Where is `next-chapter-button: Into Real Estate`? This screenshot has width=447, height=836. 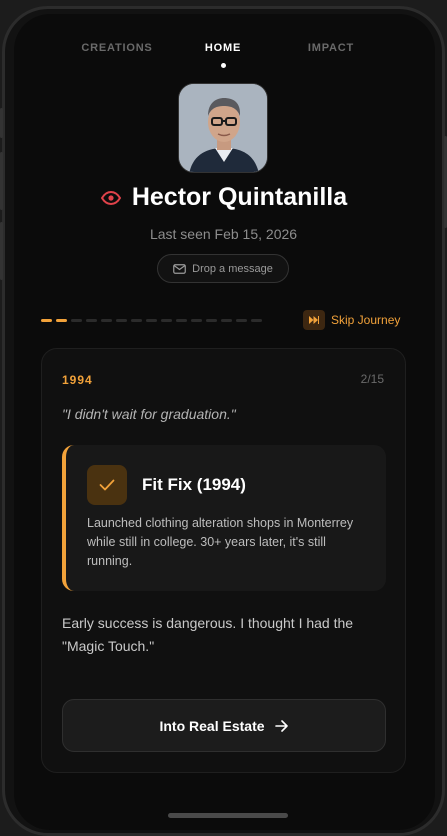 next-chapter-button: Into Real Estate is located at coordinates (224, 725).